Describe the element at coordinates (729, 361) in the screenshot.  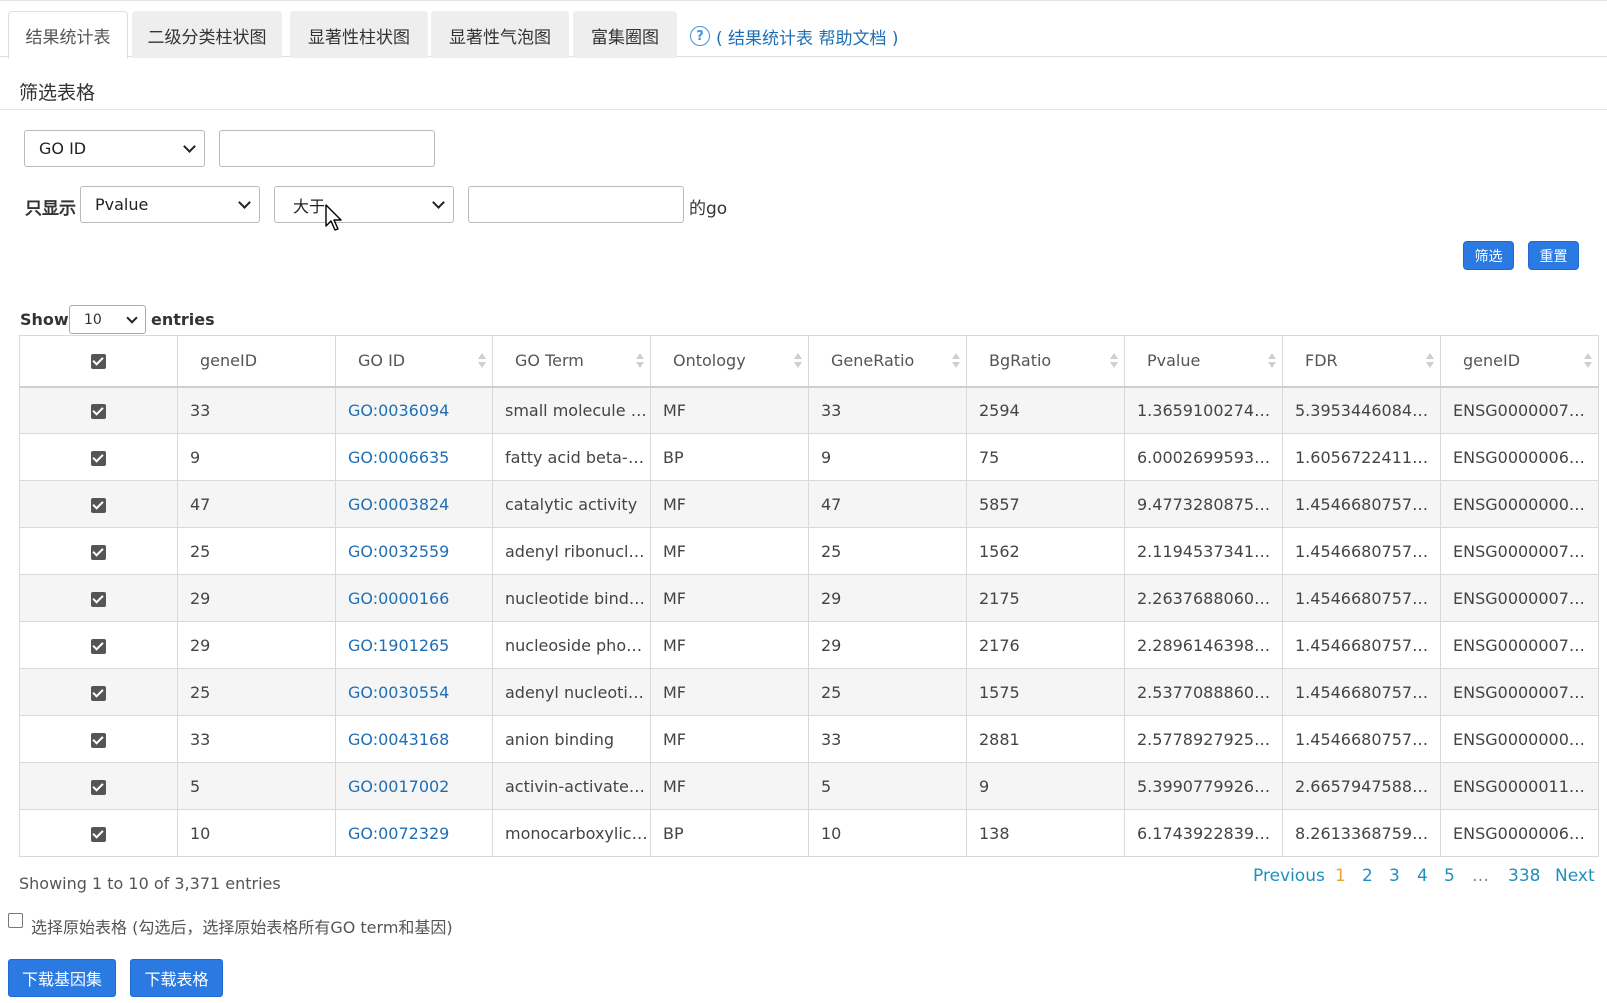
I see `column-header: Ontology` at that location.